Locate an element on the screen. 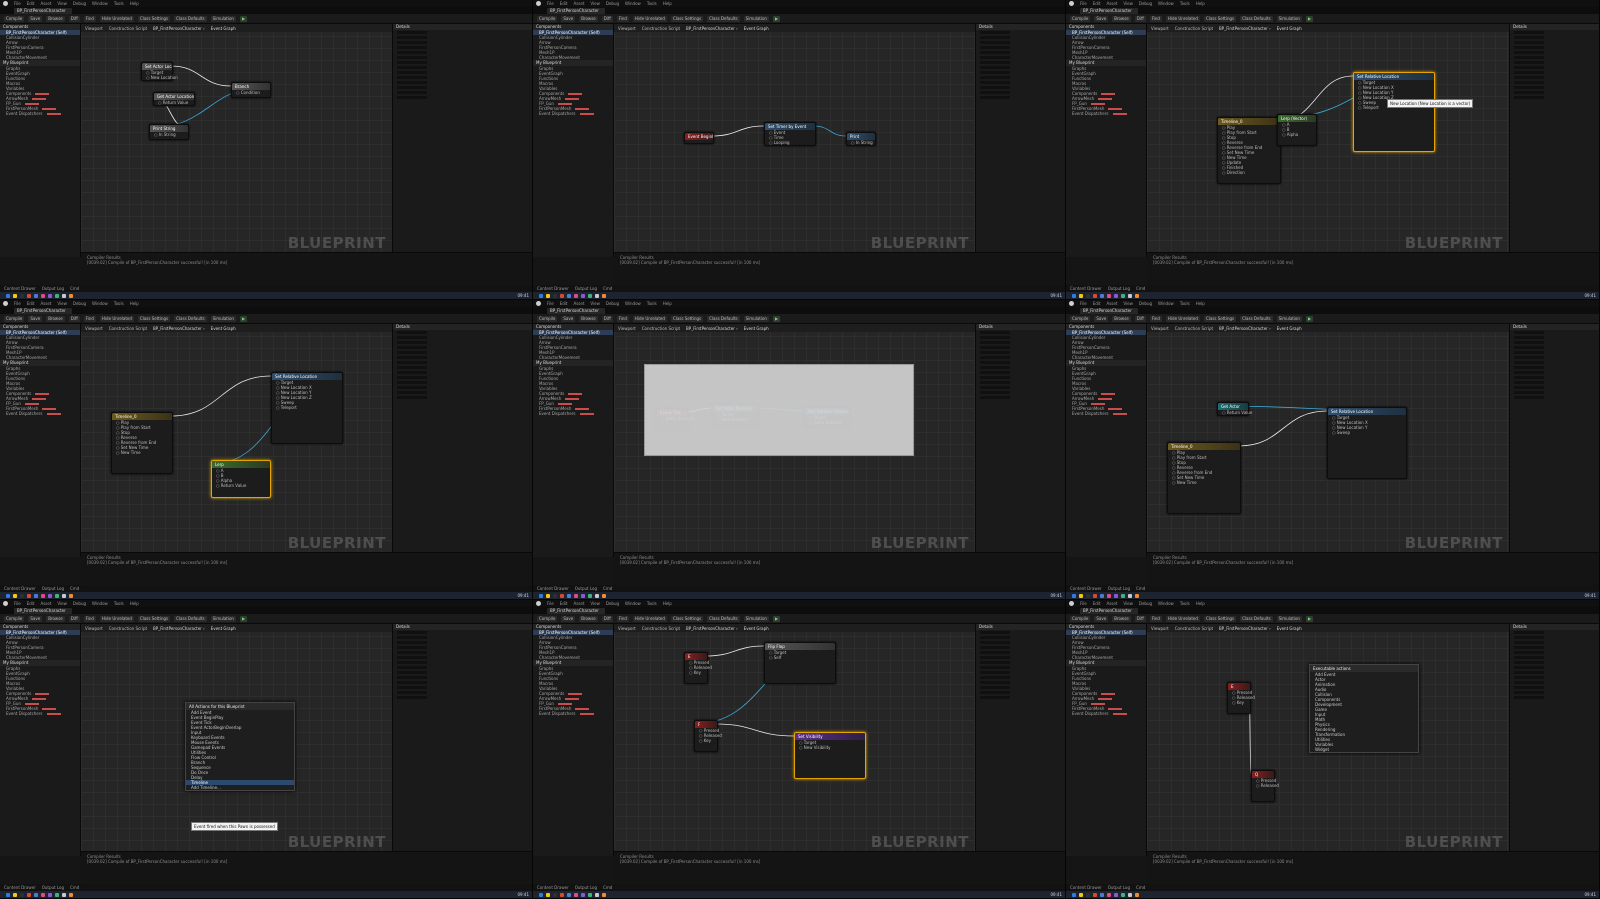  tree-item: Event Dispatchers is located at coordinates (573, 713).